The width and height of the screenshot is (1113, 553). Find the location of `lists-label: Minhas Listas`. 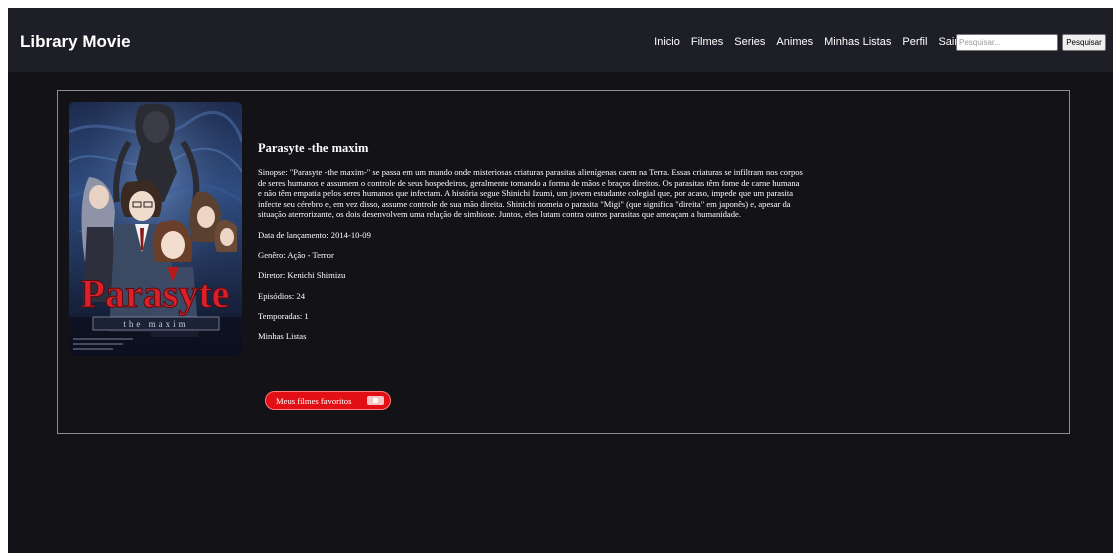

lists-label: Minhas Listas is located at coordinates (282, 335).